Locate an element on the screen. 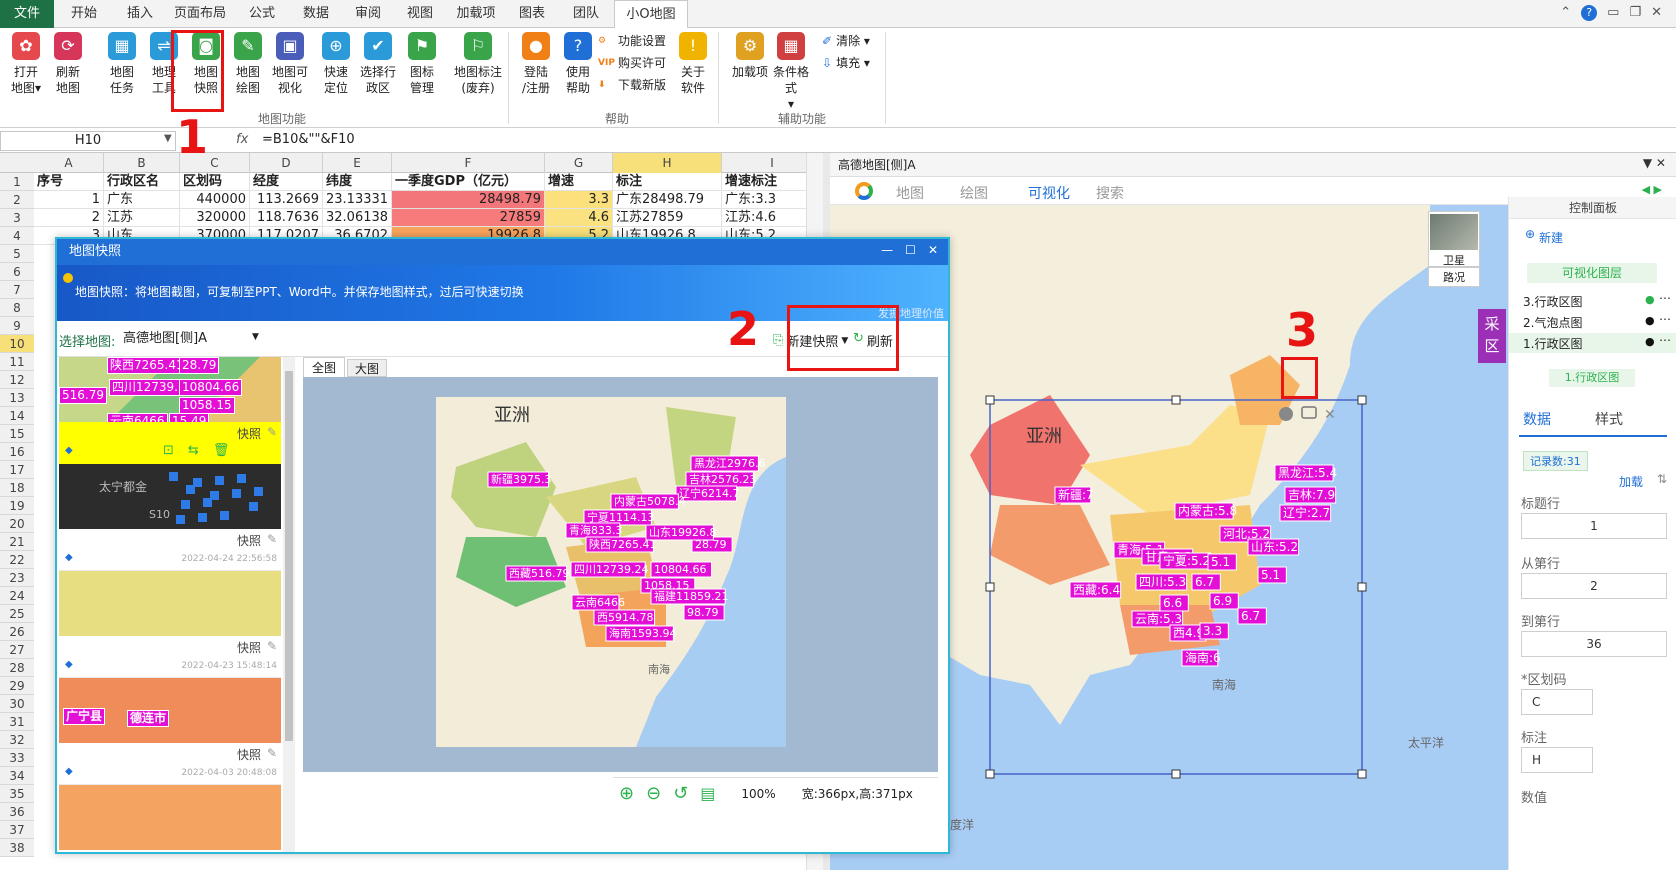  view-icon: ⊡ is located at coordinates (168, 450).